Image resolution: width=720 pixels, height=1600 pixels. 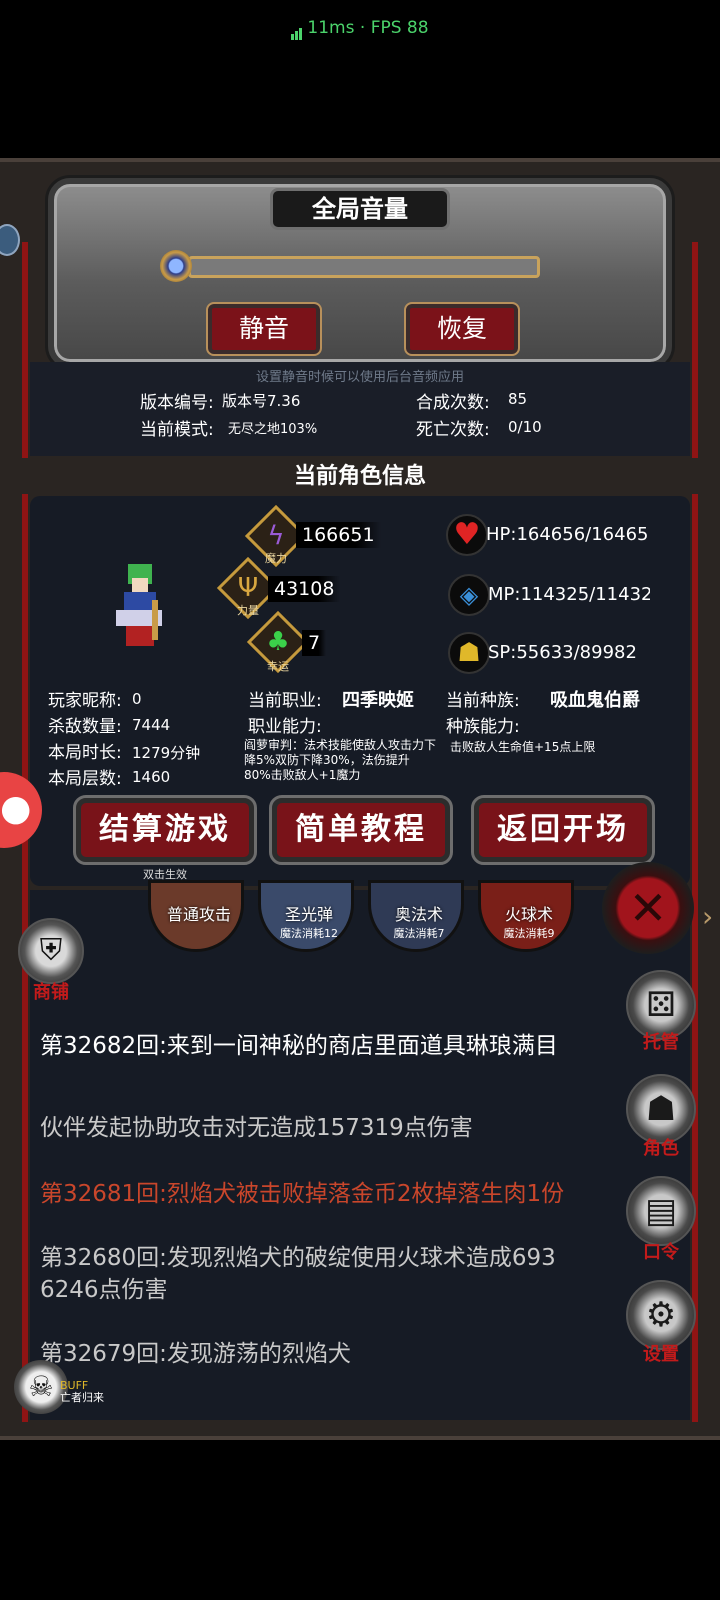 What do you see at coordinates (469, 595) in the screenshot?
I see `mana-icon: ◈` at bounding box center [469, 595].